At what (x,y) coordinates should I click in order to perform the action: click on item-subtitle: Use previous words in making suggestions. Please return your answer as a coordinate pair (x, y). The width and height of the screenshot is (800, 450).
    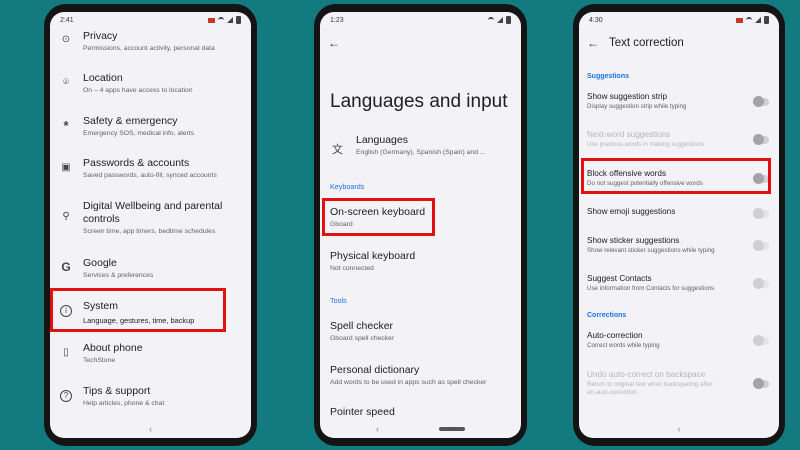
    Looking at the image, I should click on (646, 144).